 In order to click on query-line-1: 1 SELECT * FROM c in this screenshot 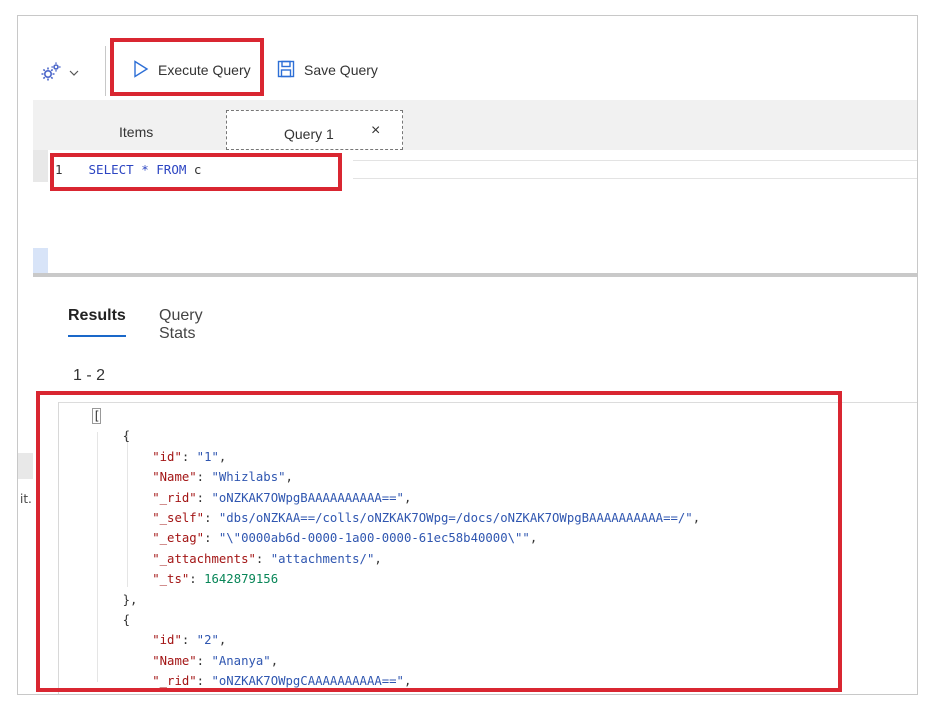, I will do `click(128, 169)`.